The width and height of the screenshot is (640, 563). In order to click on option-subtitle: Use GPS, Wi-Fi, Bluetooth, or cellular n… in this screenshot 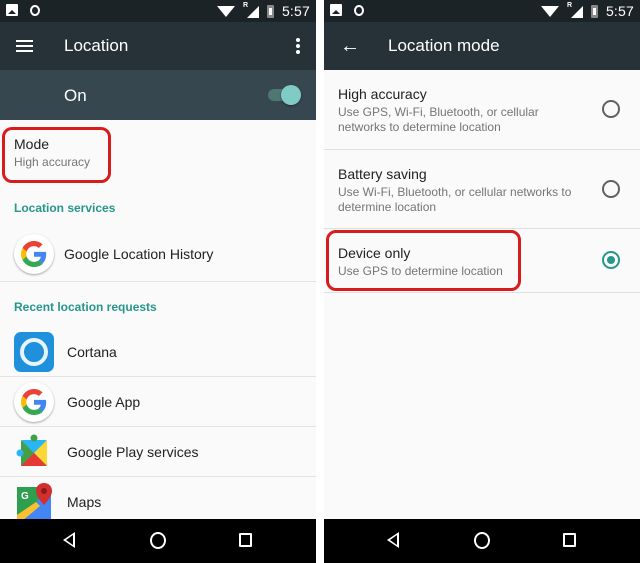, I will do `click(438, 119)`.